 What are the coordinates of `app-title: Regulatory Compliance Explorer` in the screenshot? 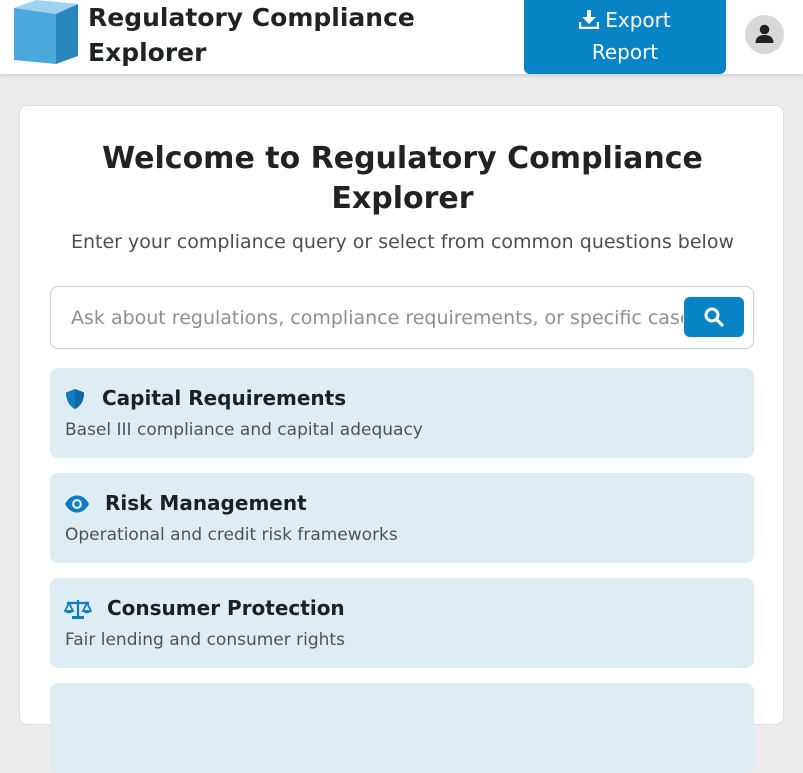 It's located at (251, 35).